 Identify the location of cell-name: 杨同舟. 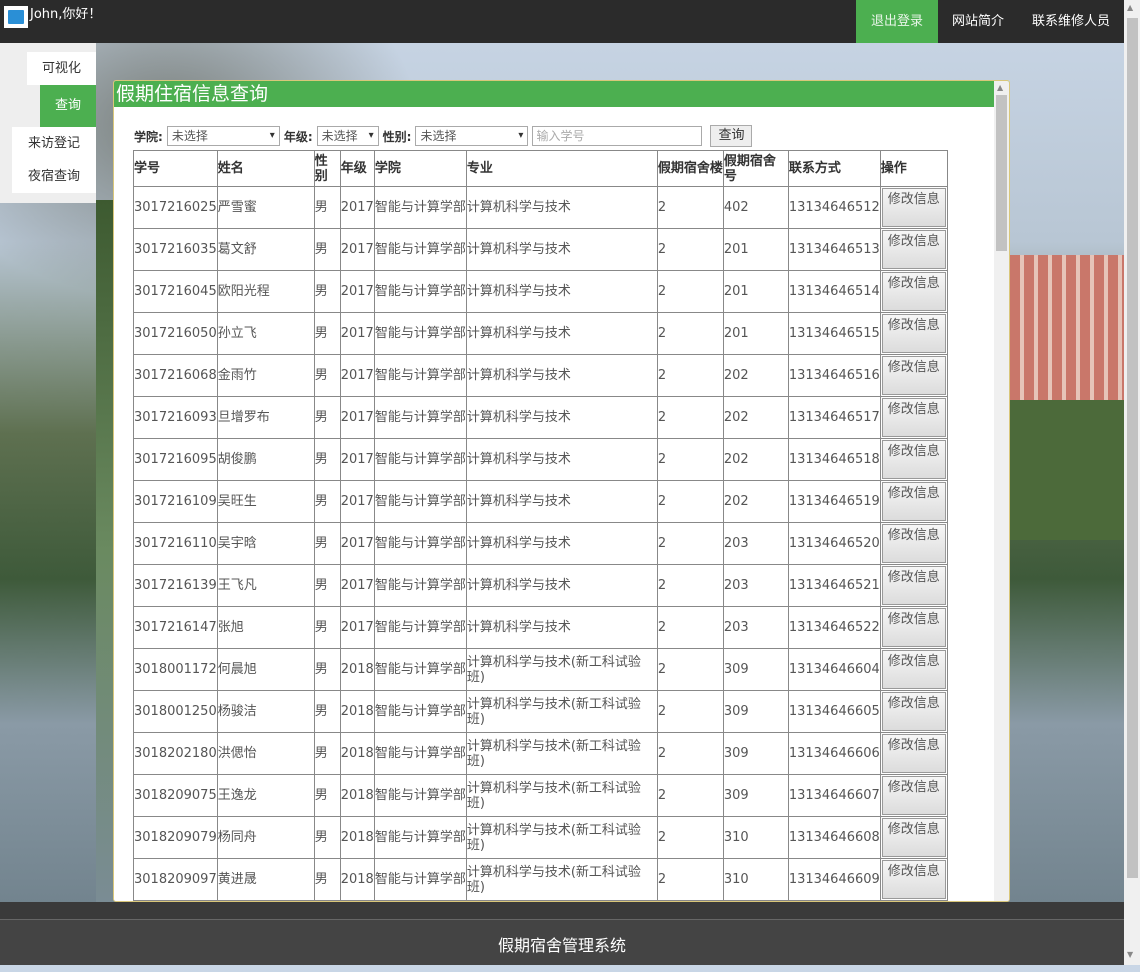
(265, 837).